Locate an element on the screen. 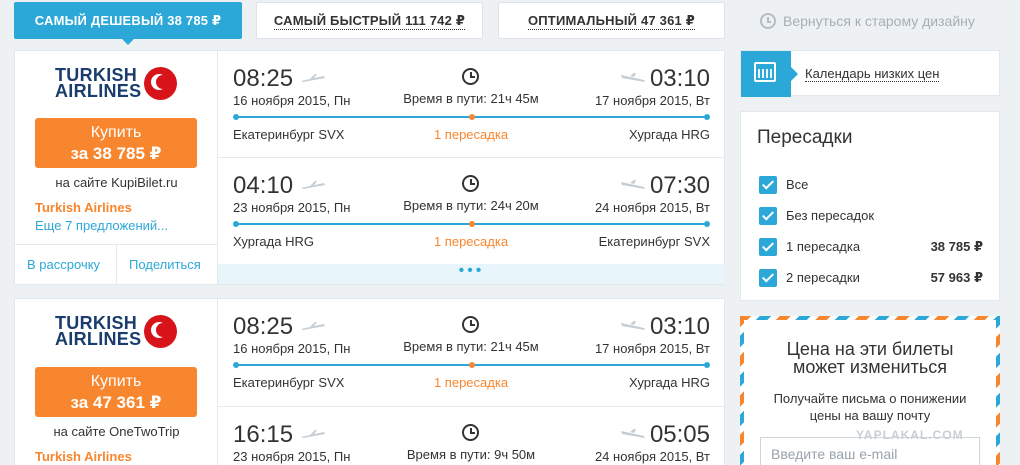 The width and height of the screenshot is (1020, 465). divider is located at coordinates (116, 265).